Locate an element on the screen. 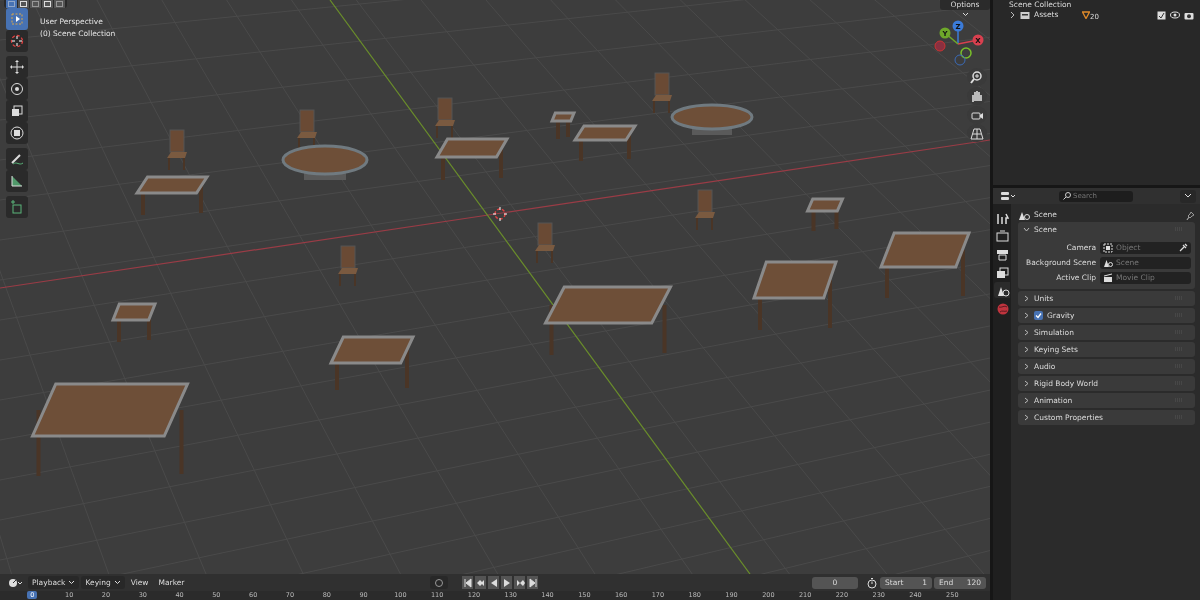 The image size is (1200, 600). play-reverse-button is located at coordinates (493, 582).